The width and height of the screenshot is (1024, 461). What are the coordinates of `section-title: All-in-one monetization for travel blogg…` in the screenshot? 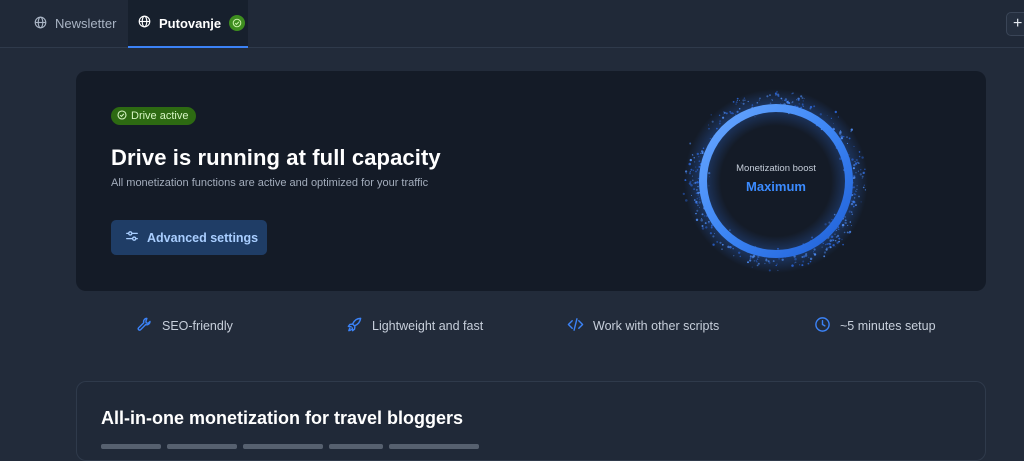 It's located at (282, 418).